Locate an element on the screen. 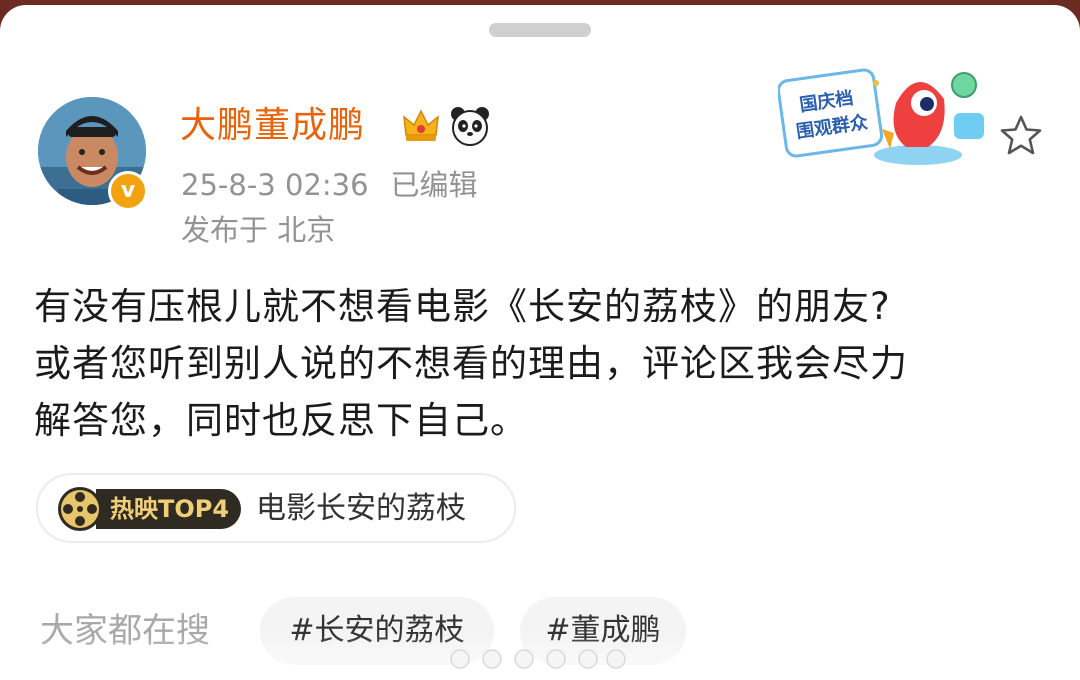 Image resolution: width=1080 pixels, height=680 pixels. star-outline-icon is located at coordinates (1021, 136).